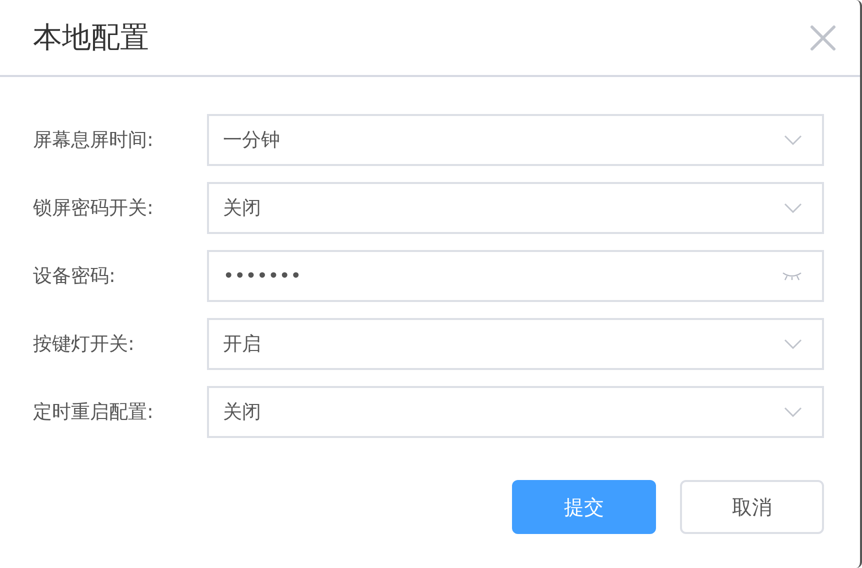  Describe the element at coordinates (74, 276) in the screenshot. I see `field-label: 设备密码:` at that location.